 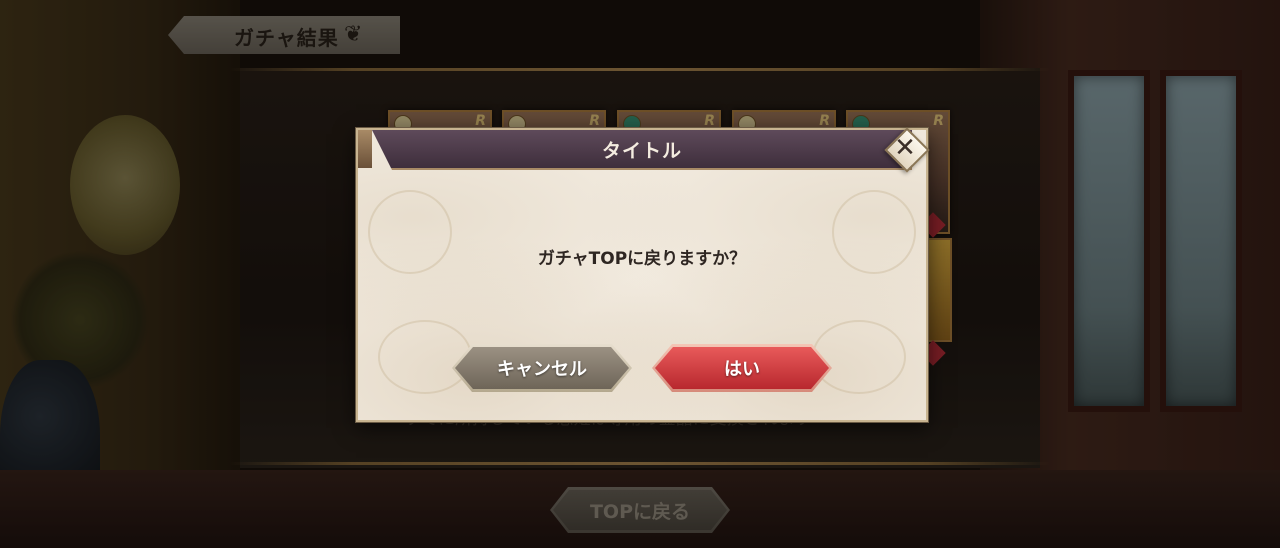 What do you see at coordinates (365, 149) in the screenshot?
I see `title-accent` at bounding box center [365, 149].